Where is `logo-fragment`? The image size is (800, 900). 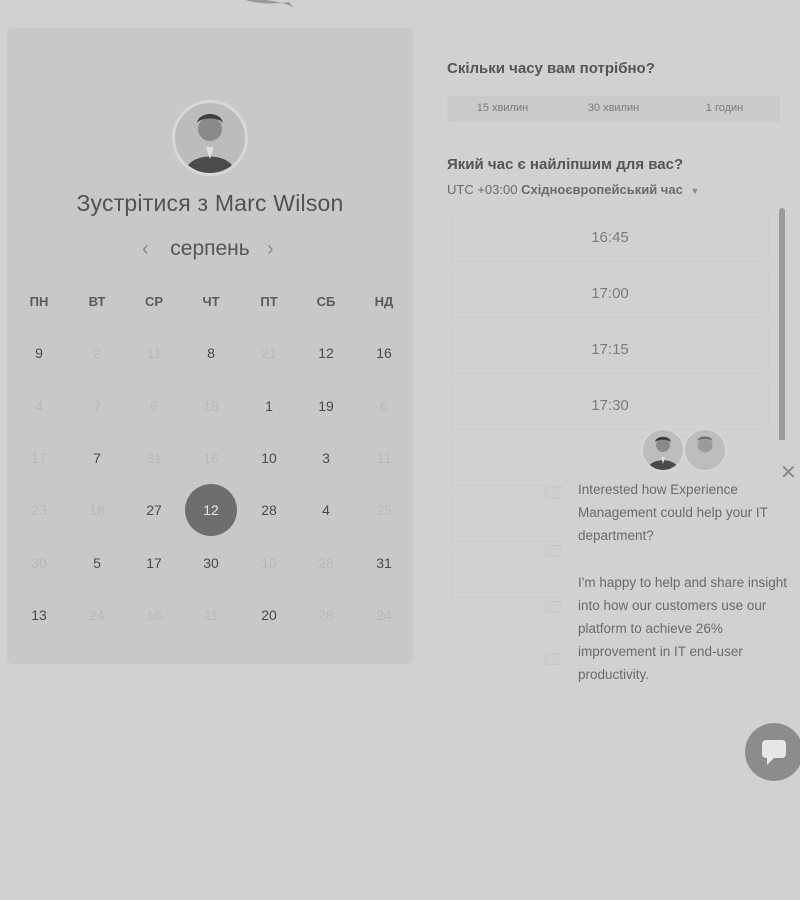
logo-fragment is located at coordinates (269, 4).